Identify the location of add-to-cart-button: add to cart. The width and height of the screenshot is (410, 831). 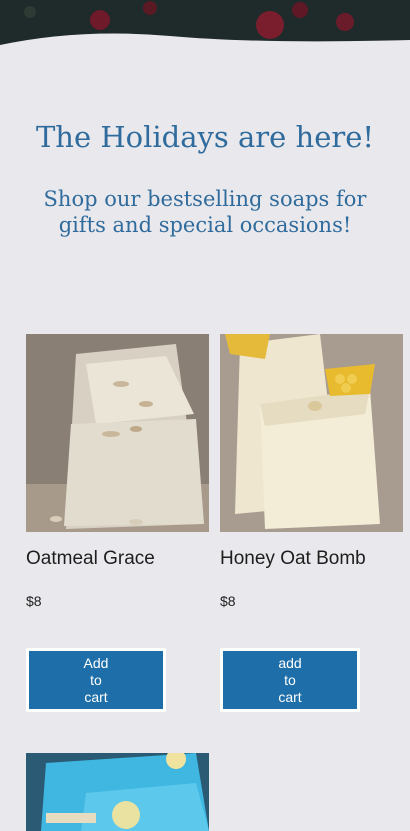
(290, 680).